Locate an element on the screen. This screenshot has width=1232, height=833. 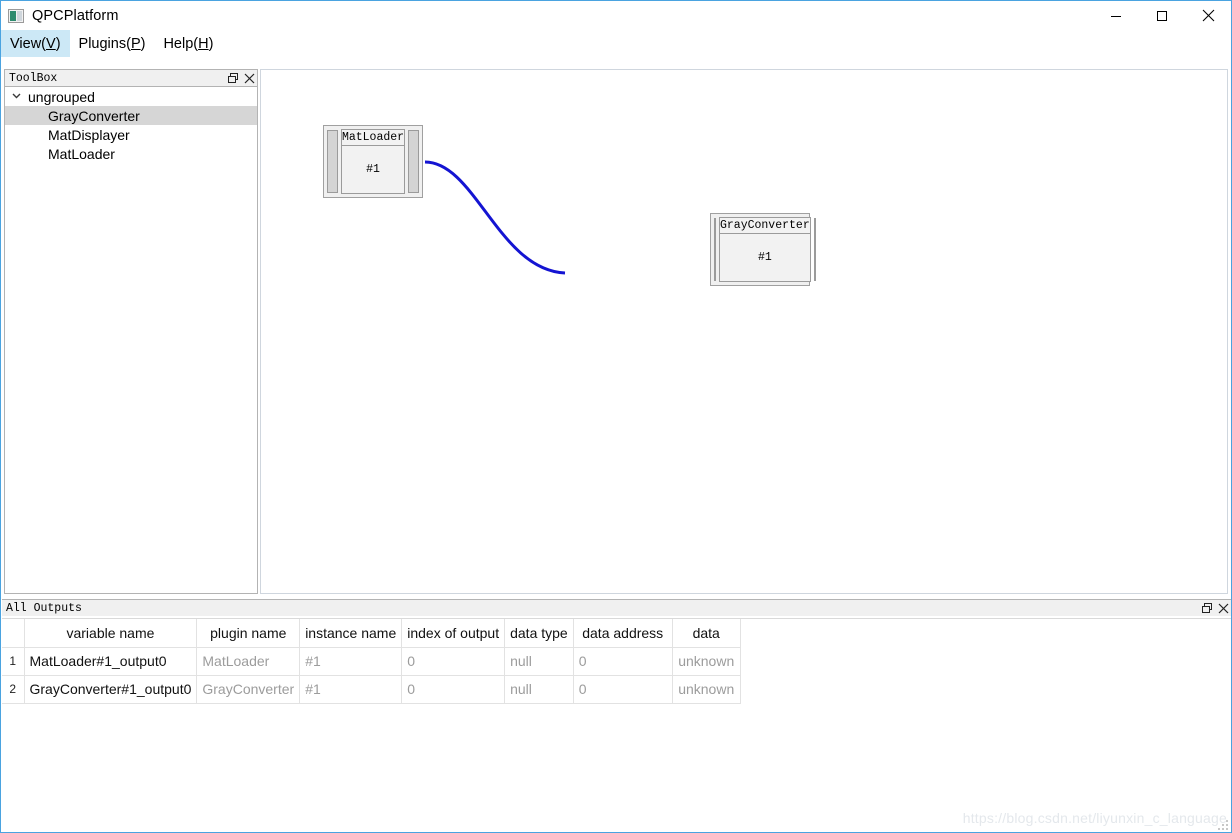
menu-item-view: View (V) is located at coordinates (35, 43).